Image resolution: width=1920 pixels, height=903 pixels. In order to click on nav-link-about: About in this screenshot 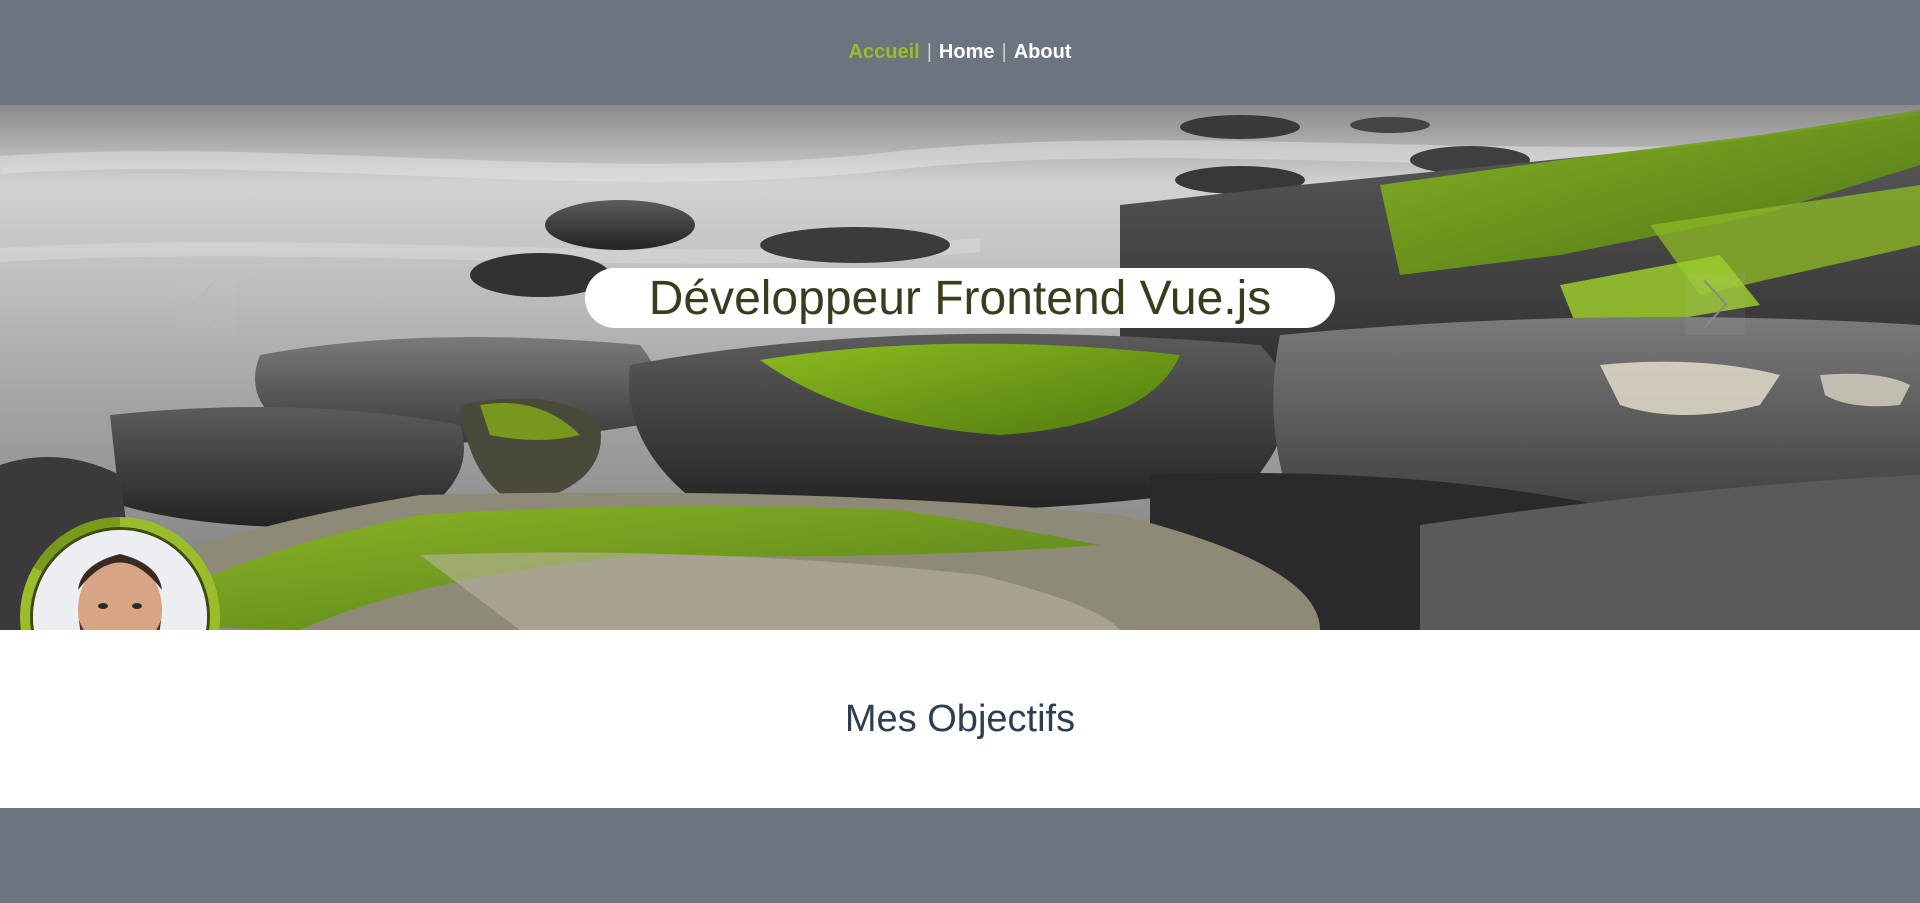, I will do `click(1043, 52)`.